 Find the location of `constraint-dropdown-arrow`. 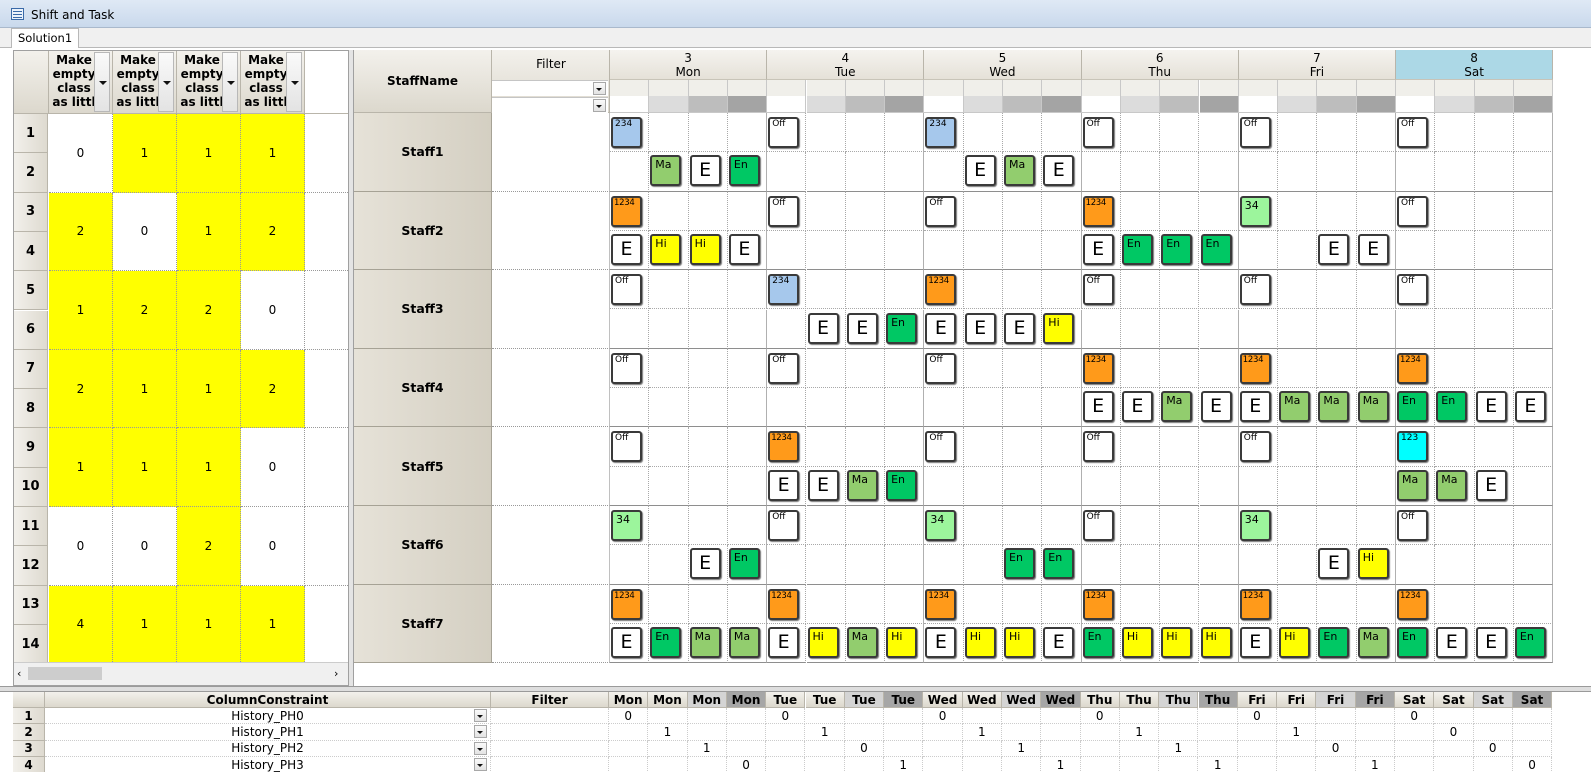

constraint-dropdown-arrow is located at coordinates (480, 715).